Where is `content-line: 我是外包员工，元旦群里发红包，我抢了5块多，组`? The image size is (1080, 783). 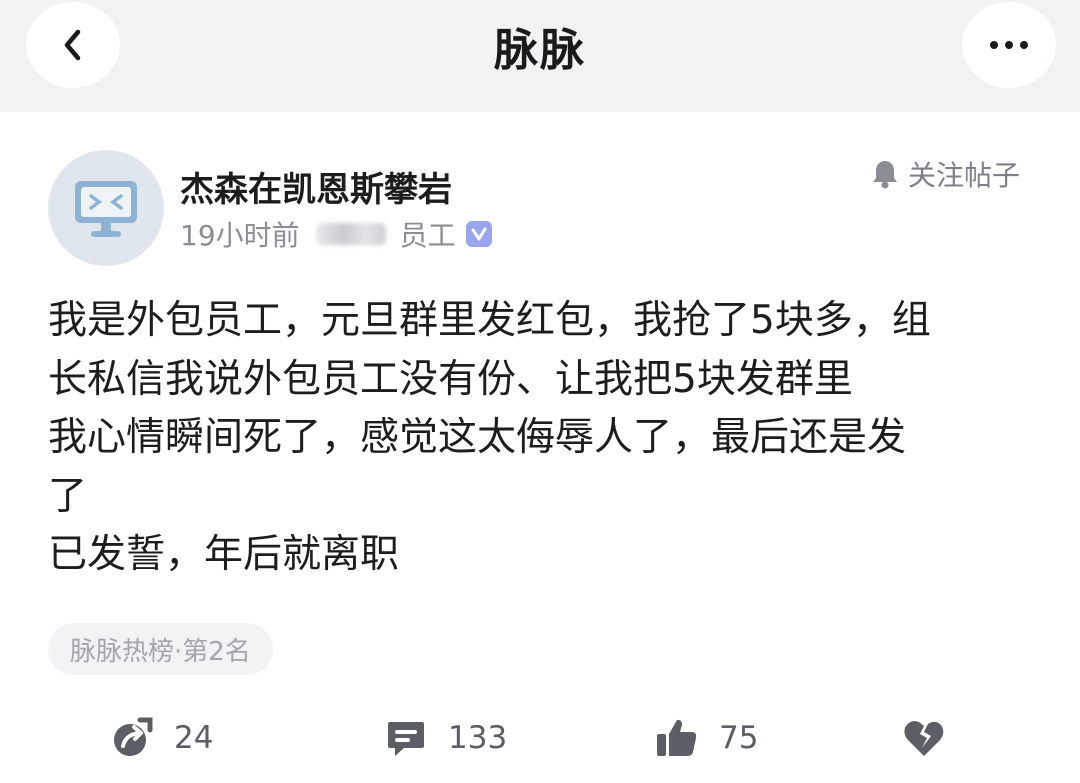 content-line: 我是外包员工，元旦群里发红包，我抢了5块多，组 is located at coordinates (489, 320).